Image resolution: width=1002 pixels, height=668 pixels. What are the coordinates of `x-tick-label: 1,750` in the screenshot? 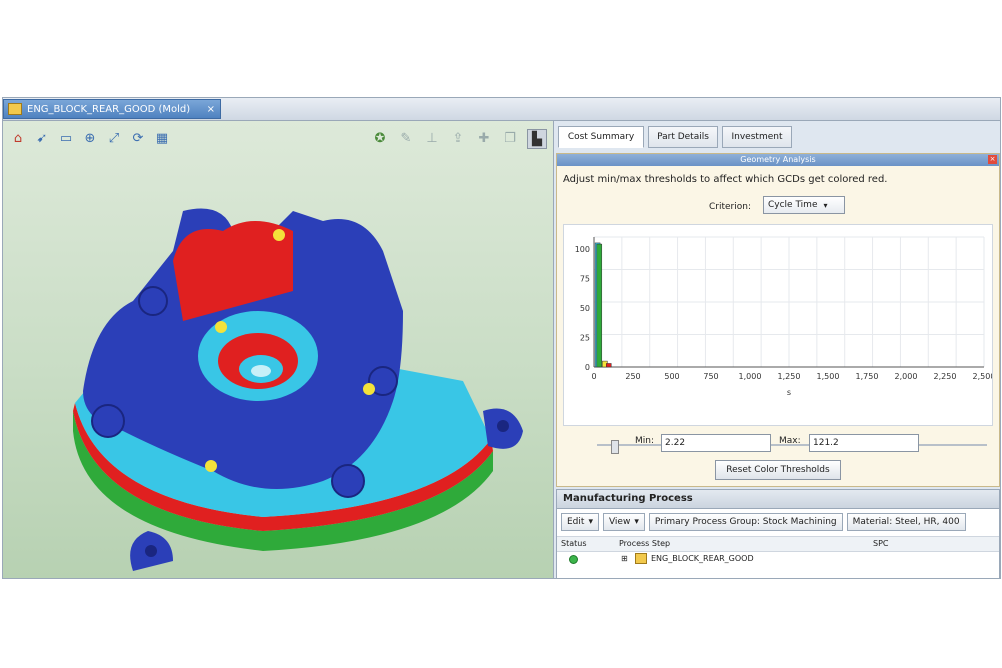 It's located at (867, 376).